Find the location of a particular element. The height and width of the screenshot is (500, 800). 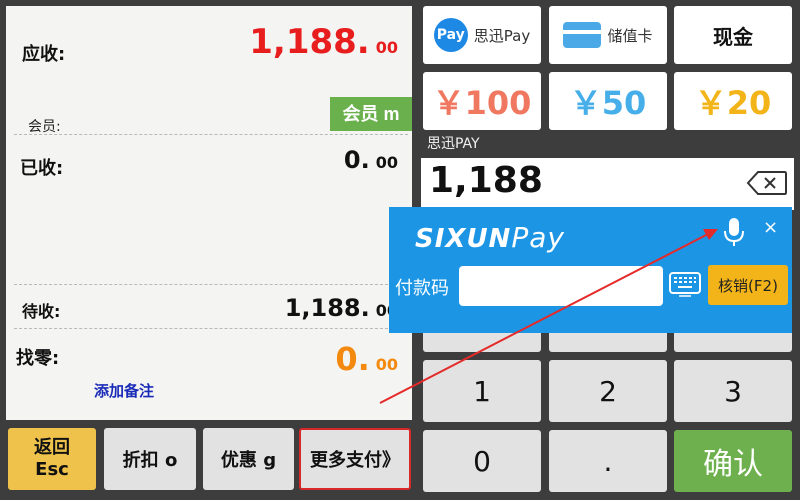

keyboard-icon is located at coordinates (685, 285).